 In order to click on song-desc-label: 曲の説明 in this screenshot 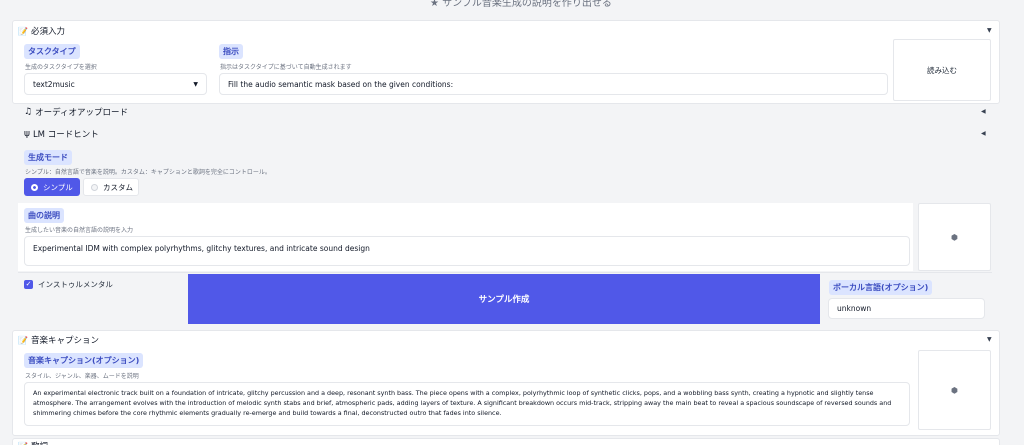, I will do `click(44, 215)`.